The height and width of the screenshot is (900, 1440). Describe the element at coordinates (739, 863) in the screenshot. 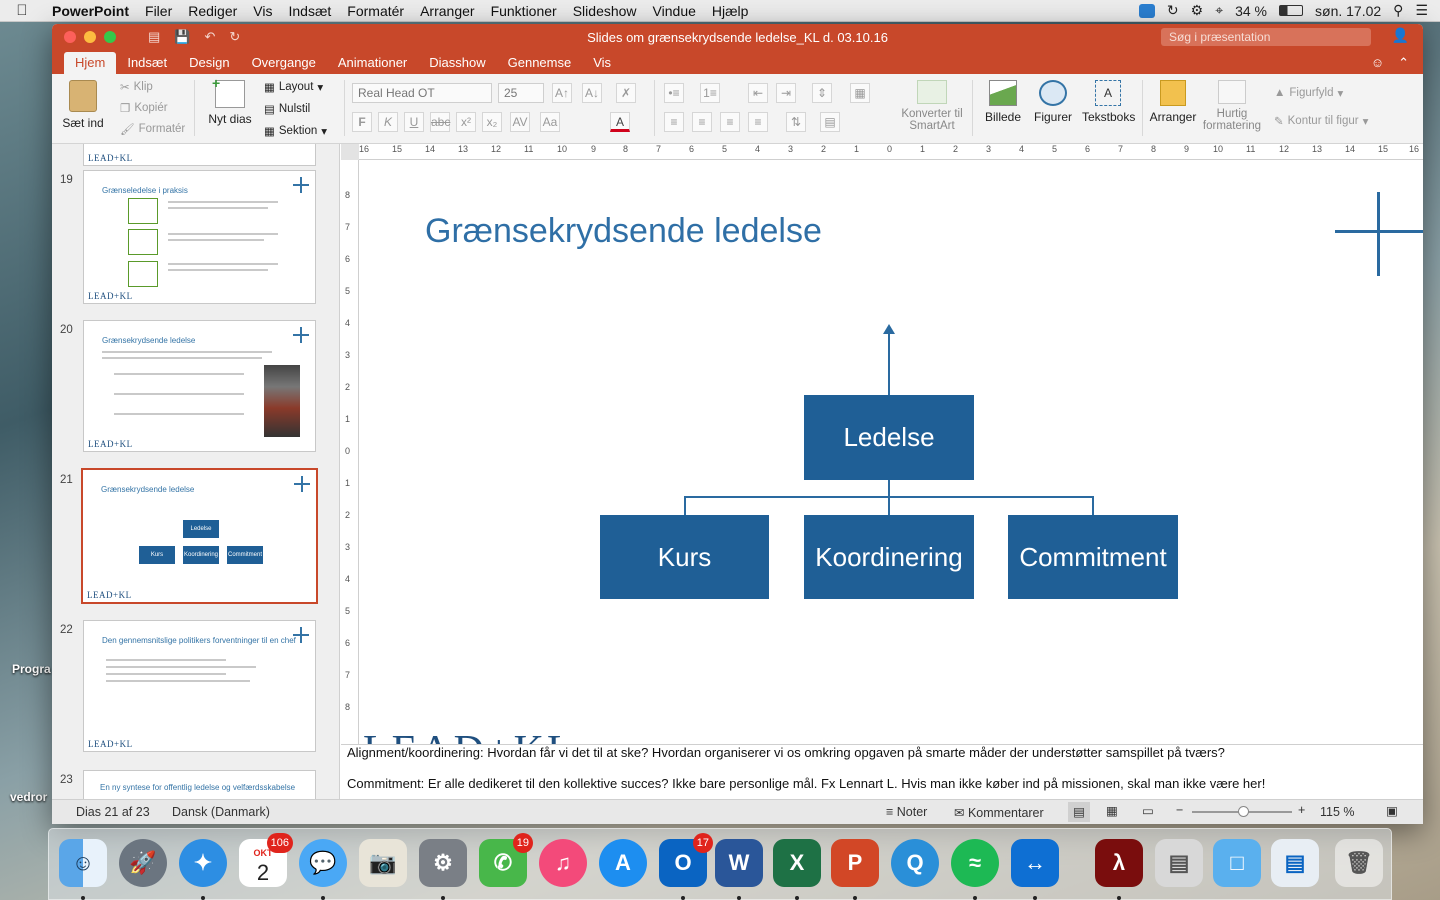

I see `word-icon: W` at that location.